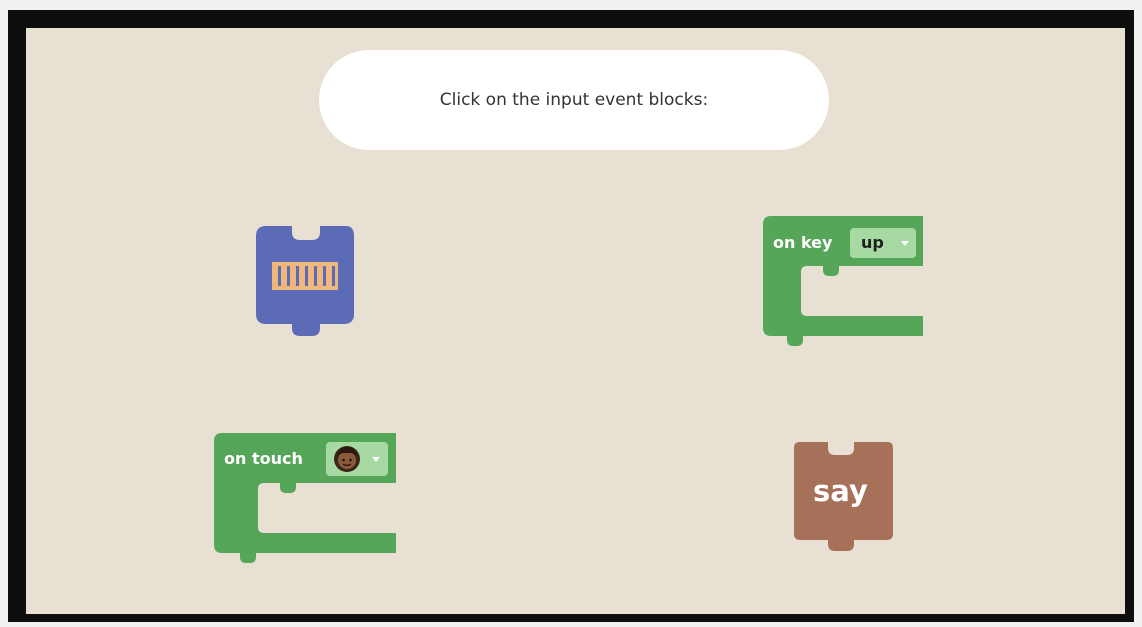 Image resolution: width=1142 pixels, height=627 pixels. Describe the element at coordinates (306, 498) in the screenshot. I see `on-touch-block: on touch` at that location.